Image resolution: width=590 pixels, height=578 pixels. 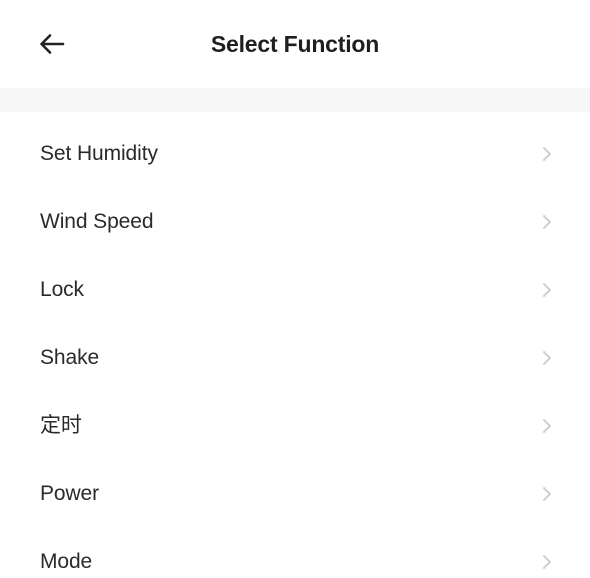 What do you see at coordinates (295, 553) in the screenshot?
I see `function-item-mode: Mode` at bounding box center [295, 553].